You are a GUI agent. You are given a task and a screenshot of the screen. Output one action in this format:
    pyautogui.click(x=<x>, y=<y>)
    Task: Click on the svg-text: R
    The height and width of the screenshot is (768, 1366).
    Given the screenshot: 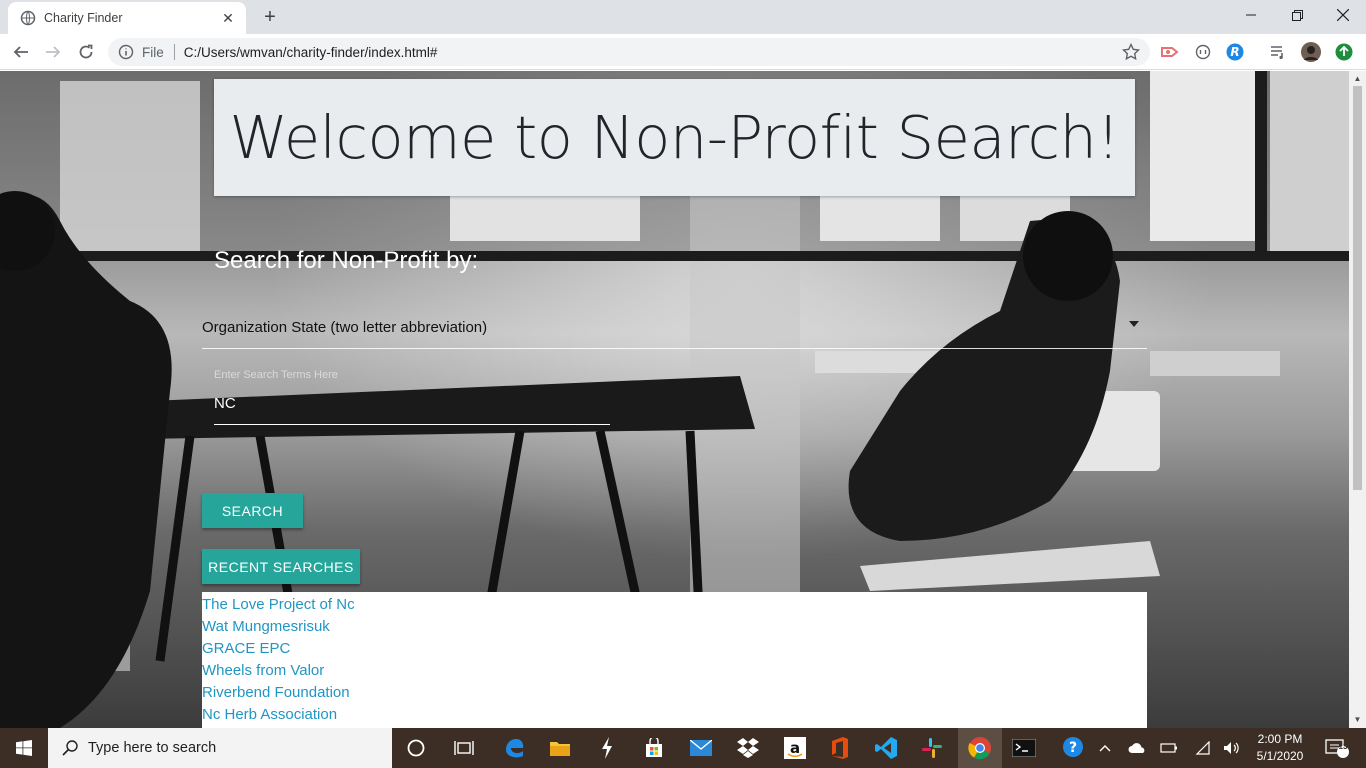 What is the action you would take?
    pyautogui.click(x=1234, y=52)
    